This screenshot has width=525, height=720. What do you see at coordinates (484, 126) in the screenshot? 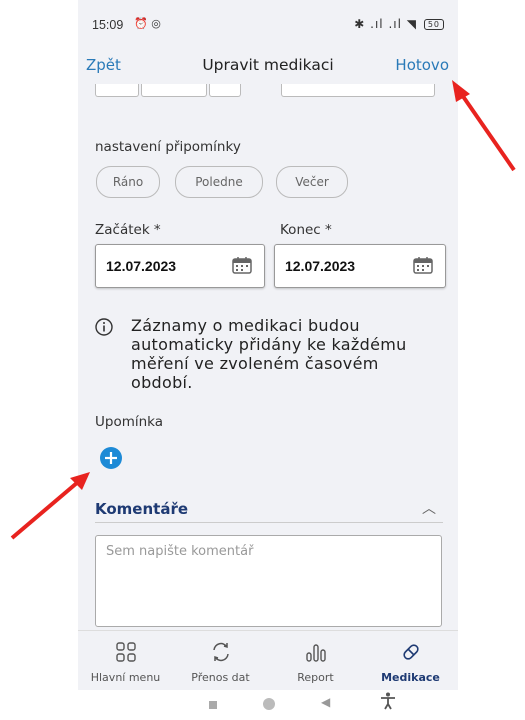
I see `arrow-to-done` at bounding box center [484, 126].